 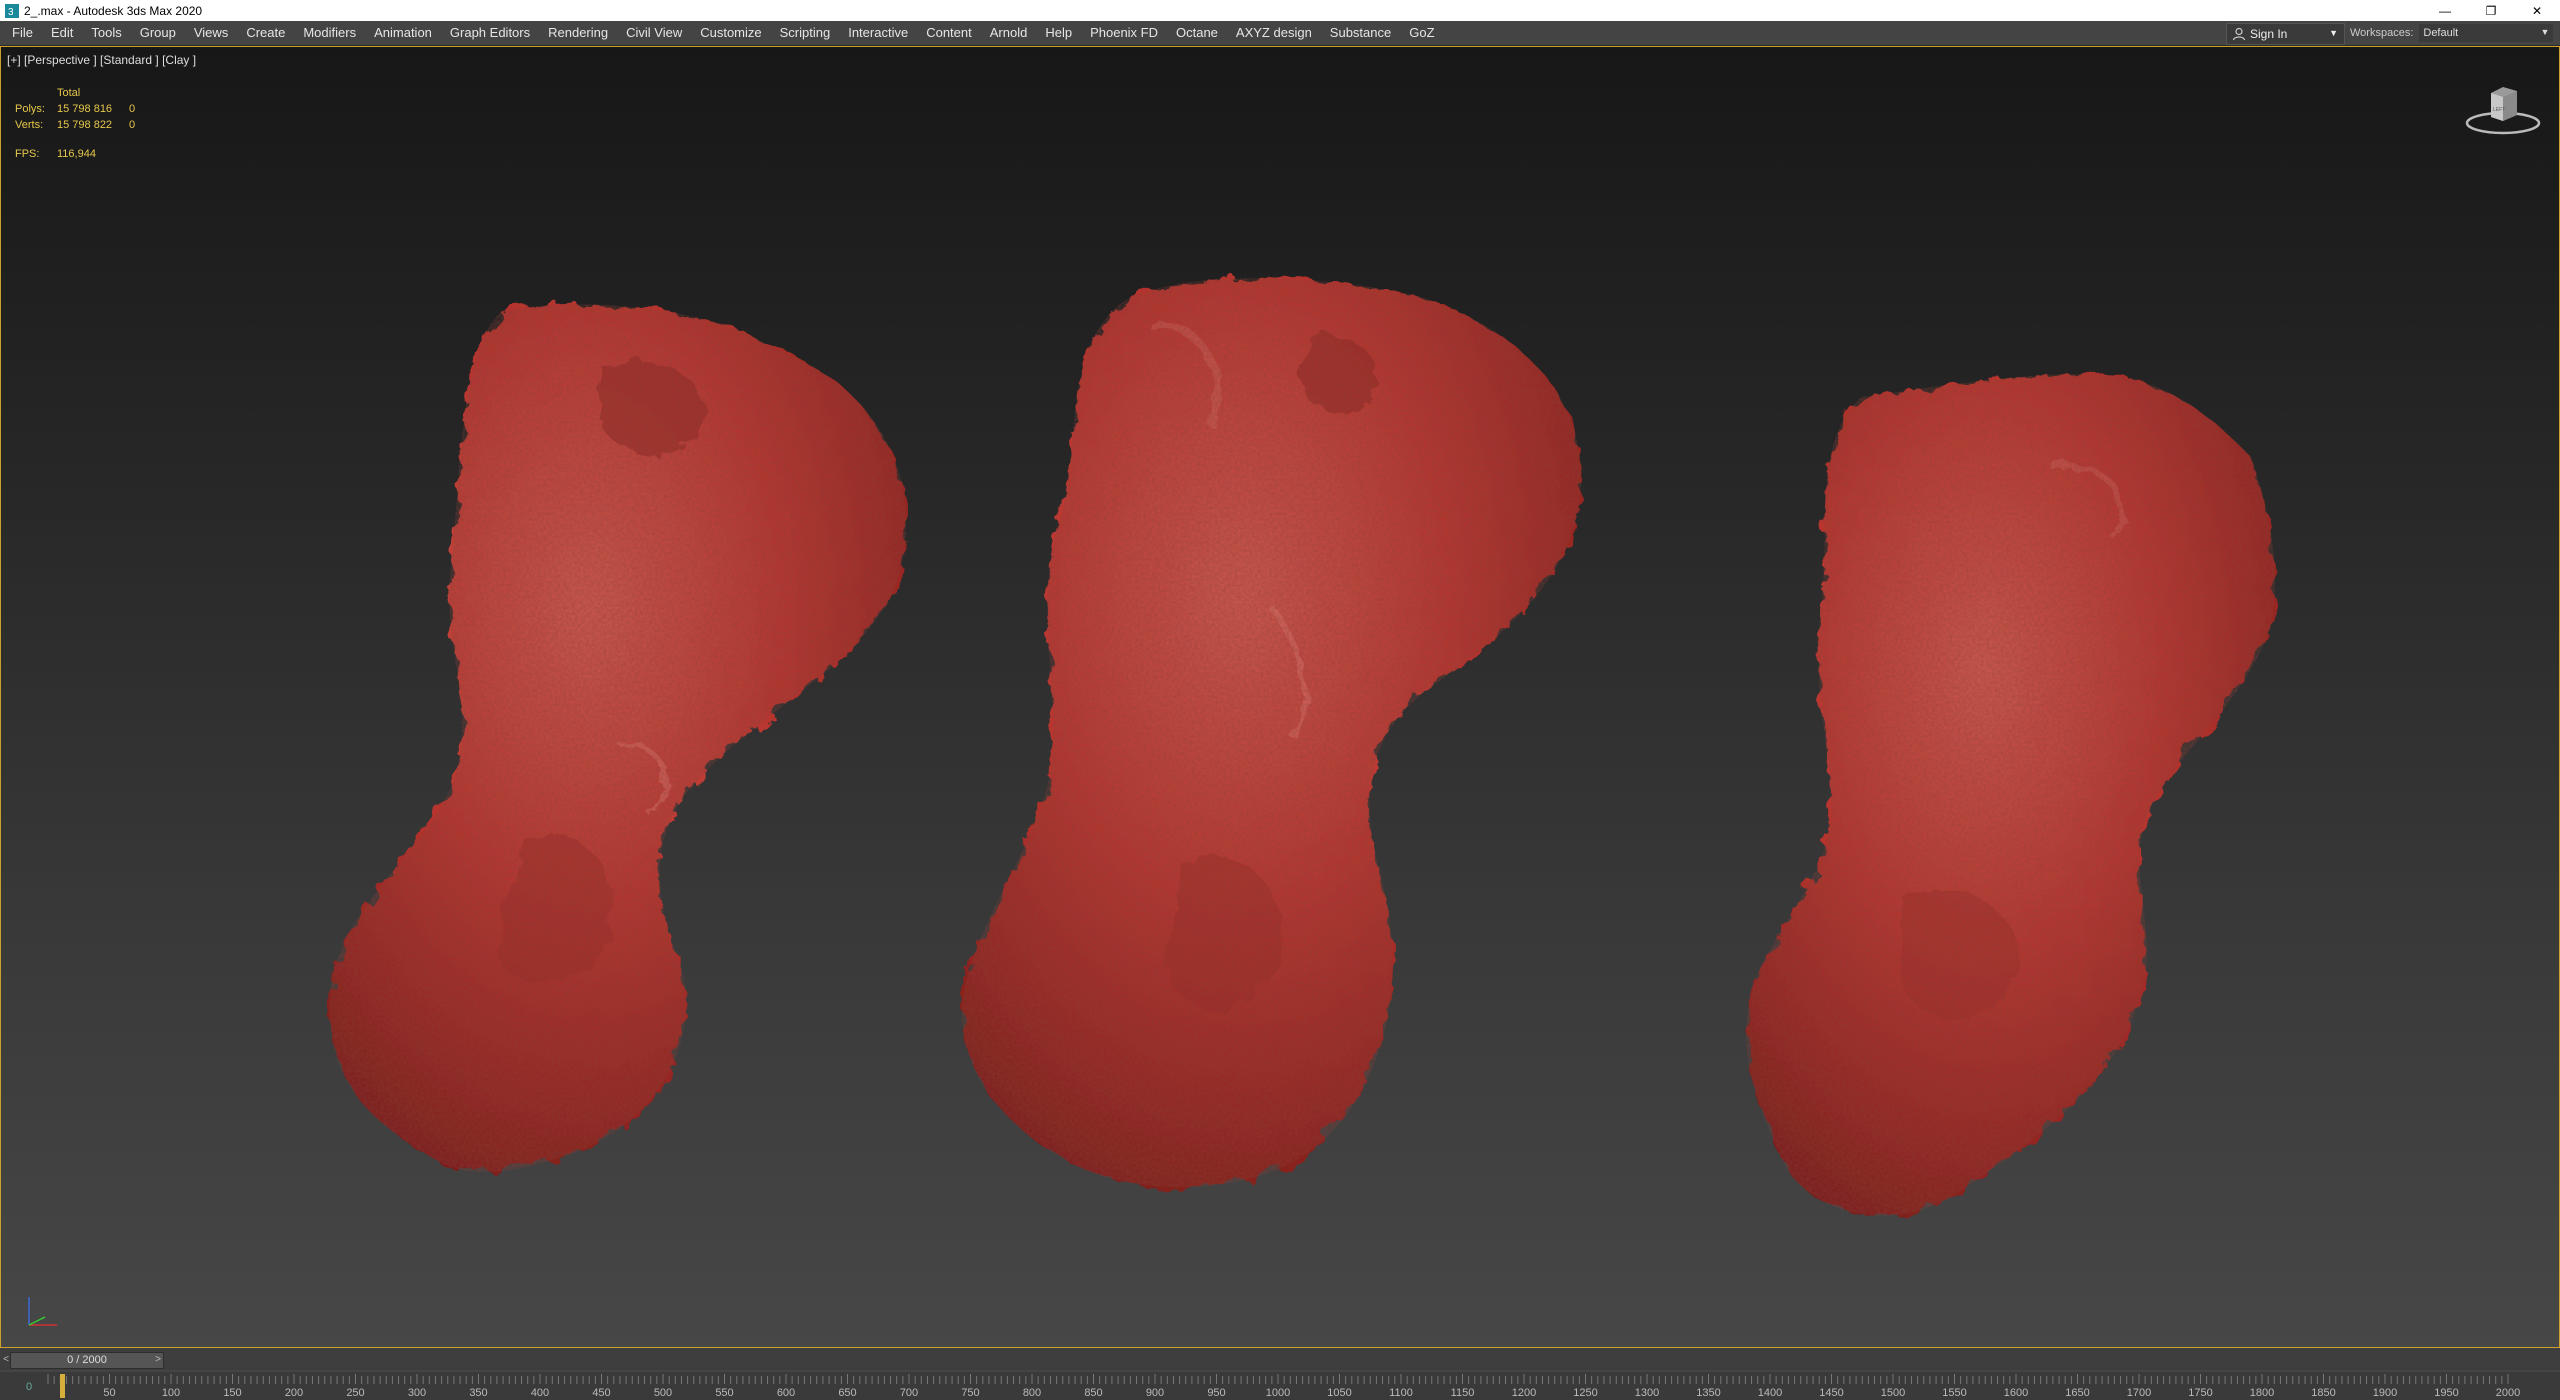 I want to click on fps-value: 116,944, so click(x=76, y=154).